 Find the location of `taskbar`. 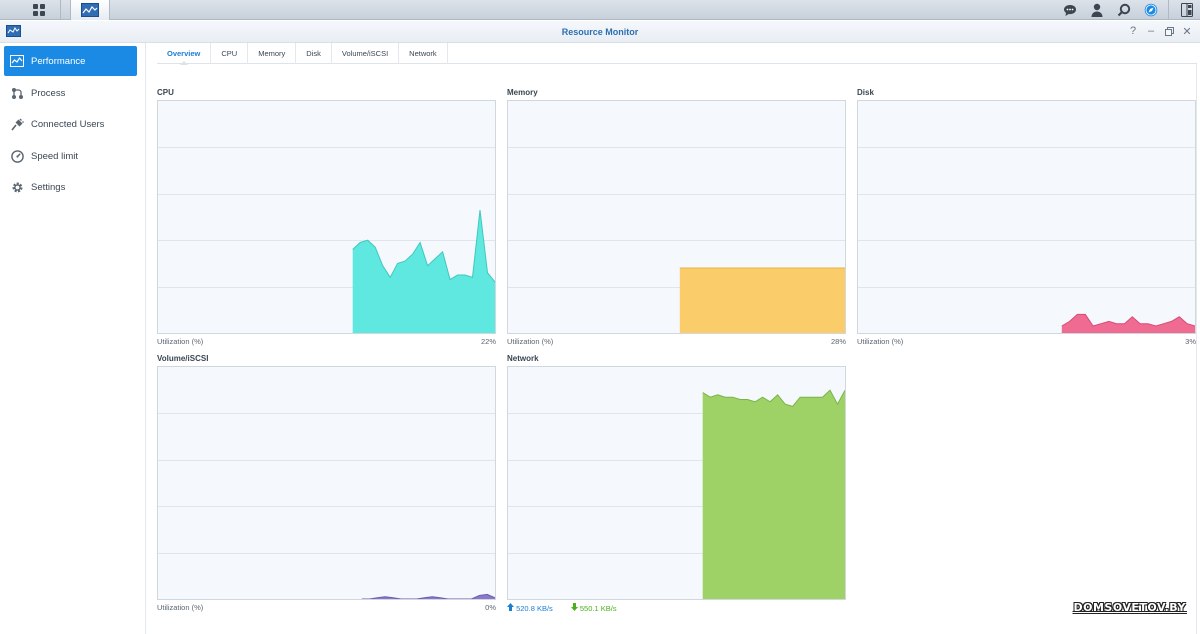

taskbar is located at coordinates (600, 10).